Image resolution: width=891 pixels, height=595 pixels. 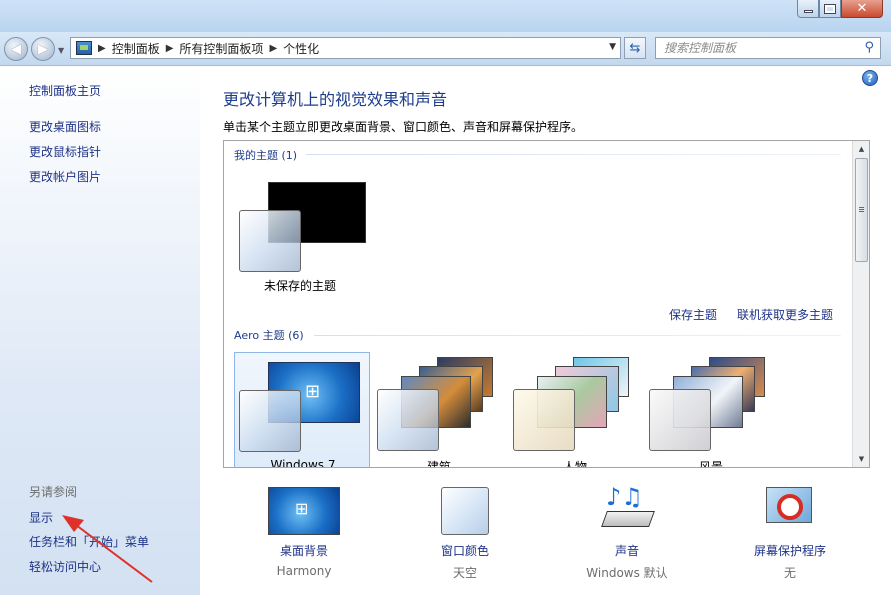 I want to click on arrow-shaft, so click(x=112, y=552).